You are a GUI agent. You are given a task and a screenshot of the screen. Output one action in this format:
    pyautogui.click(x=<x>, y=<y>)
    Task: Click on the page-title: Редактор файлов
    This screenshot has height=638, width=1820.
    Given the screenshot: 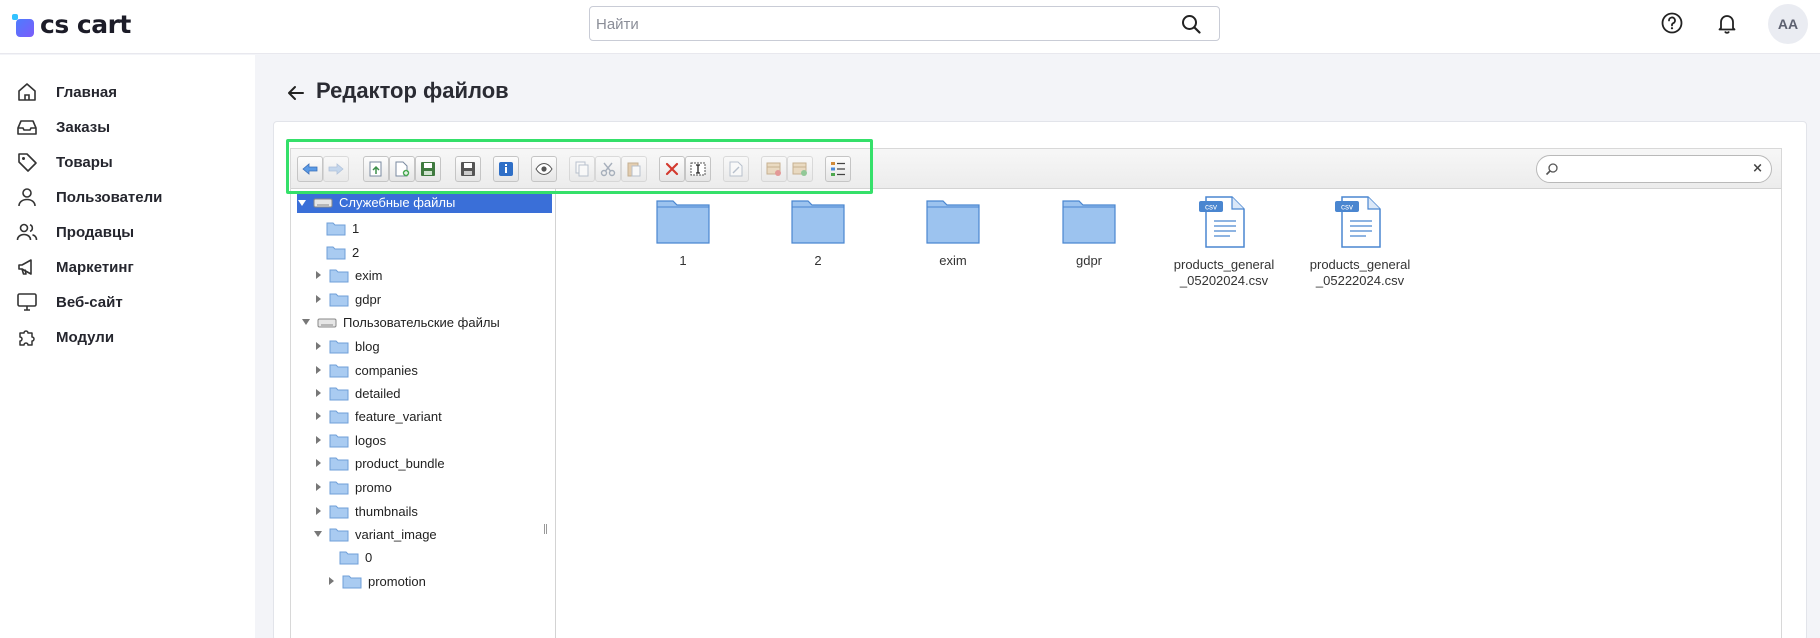 What is the action you would take?
    pyautogui.click(x=412, y=90)
    